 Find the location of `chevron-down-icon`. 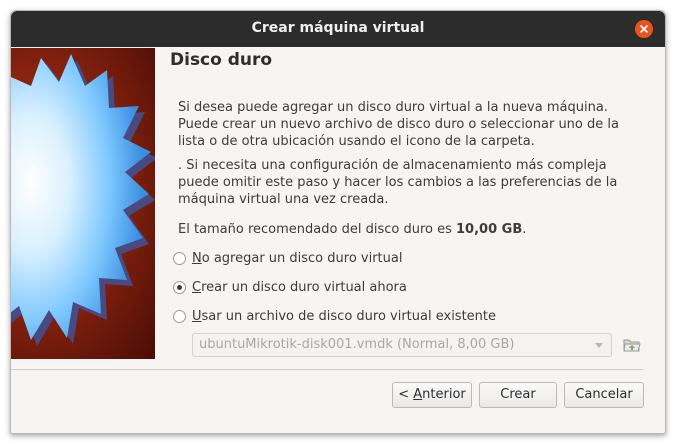

chevron-down-icon is located at coordinates (599, 345).